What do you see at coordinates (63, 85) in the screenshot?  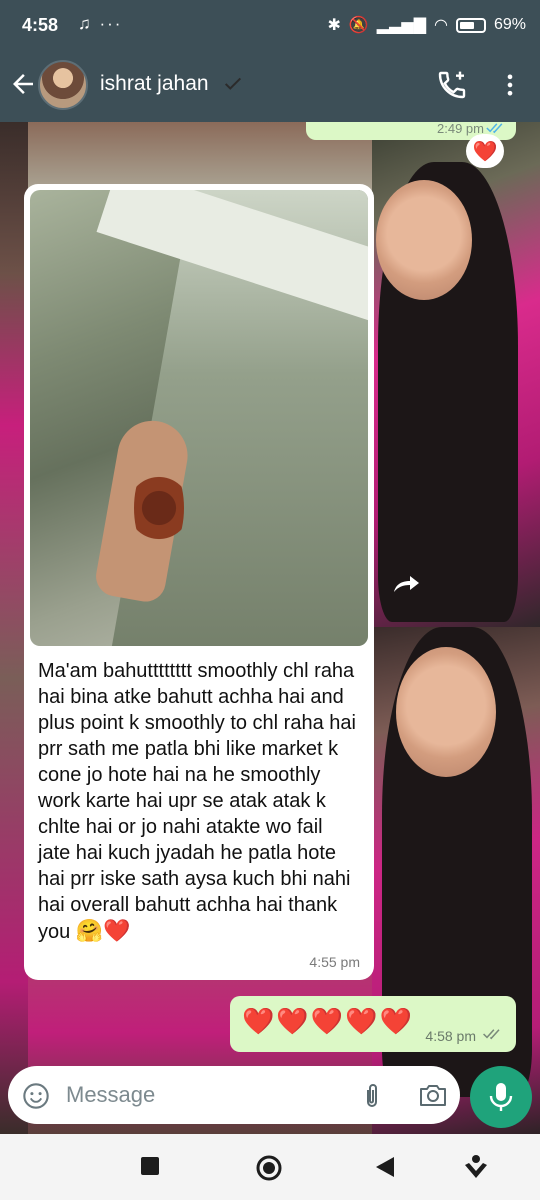 I see `contact-avatar` at bounding box center [63, 85].